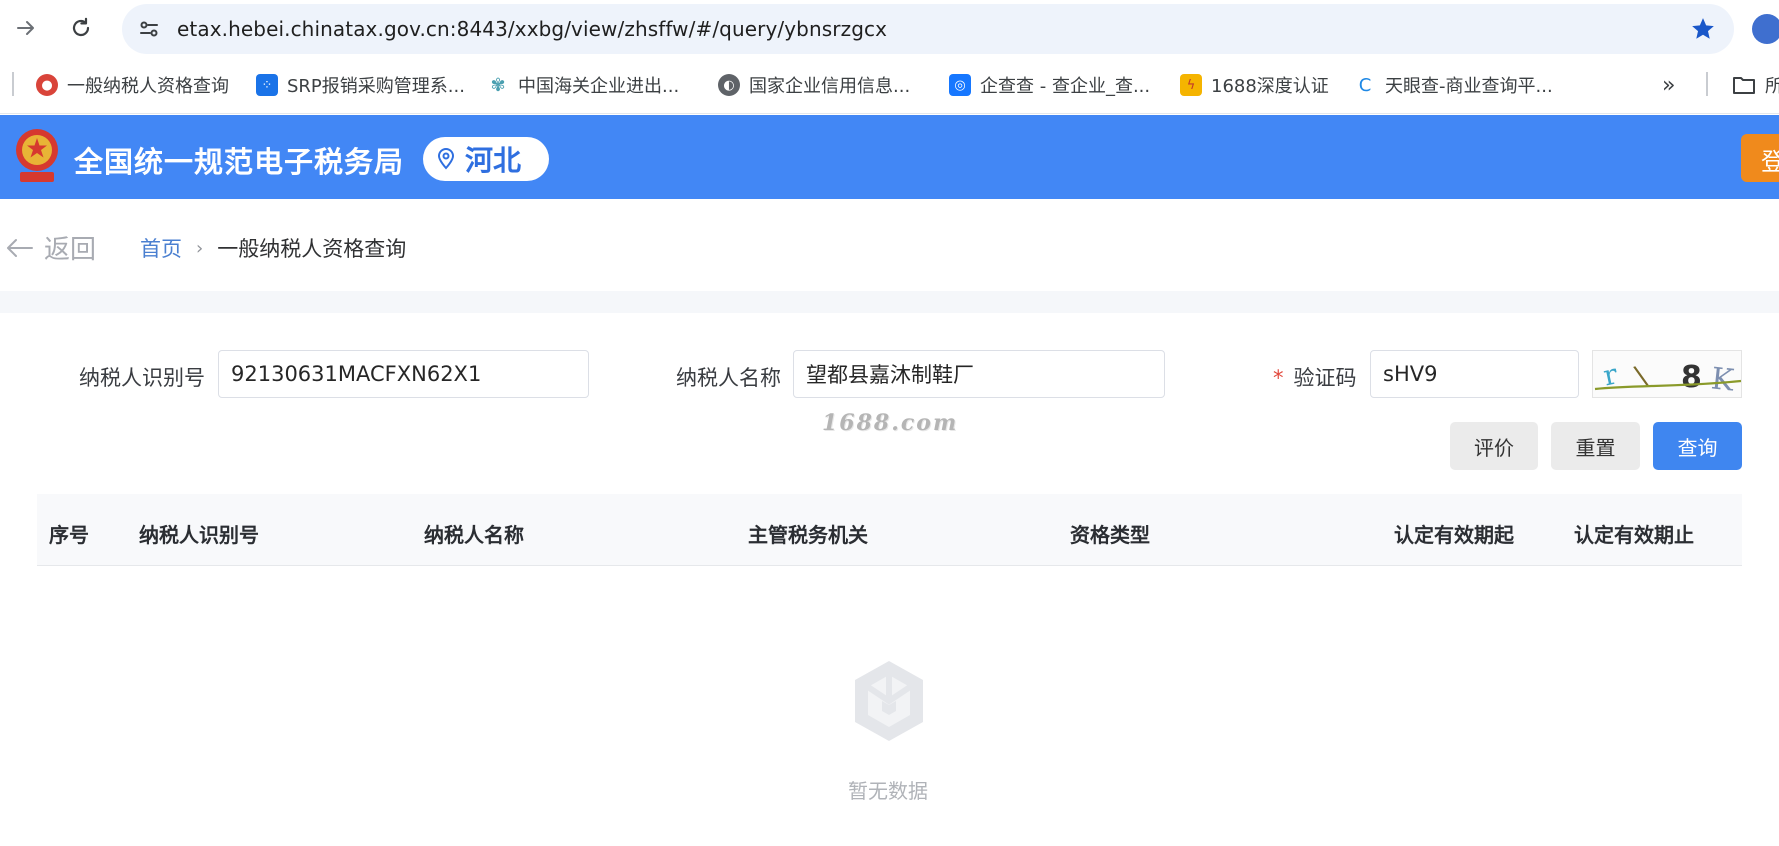 The height and width of the screenshot is (846, 1779). I want to click on column-header-tax-authority: 主管税务机关, so click(808, 535).